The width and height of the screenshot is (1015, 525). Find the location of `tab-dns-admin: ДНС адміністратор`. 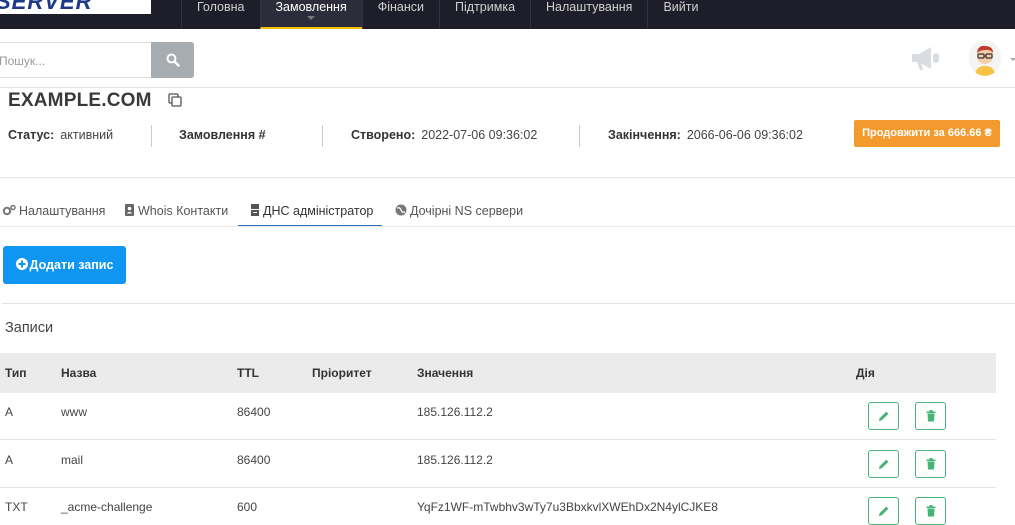

tab-dns-admin: ДНС адміністратор is located at coordinates (310, 213).